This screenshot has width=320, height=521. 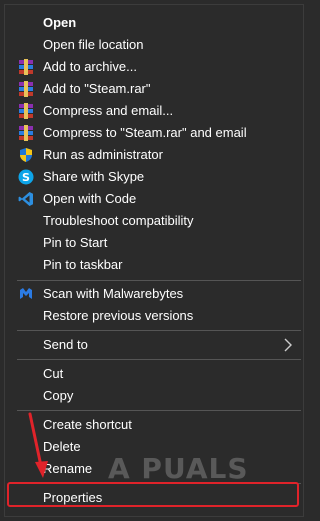 I want to click on menu-item-label: Restore previous versions, so click(x=118, y=315).